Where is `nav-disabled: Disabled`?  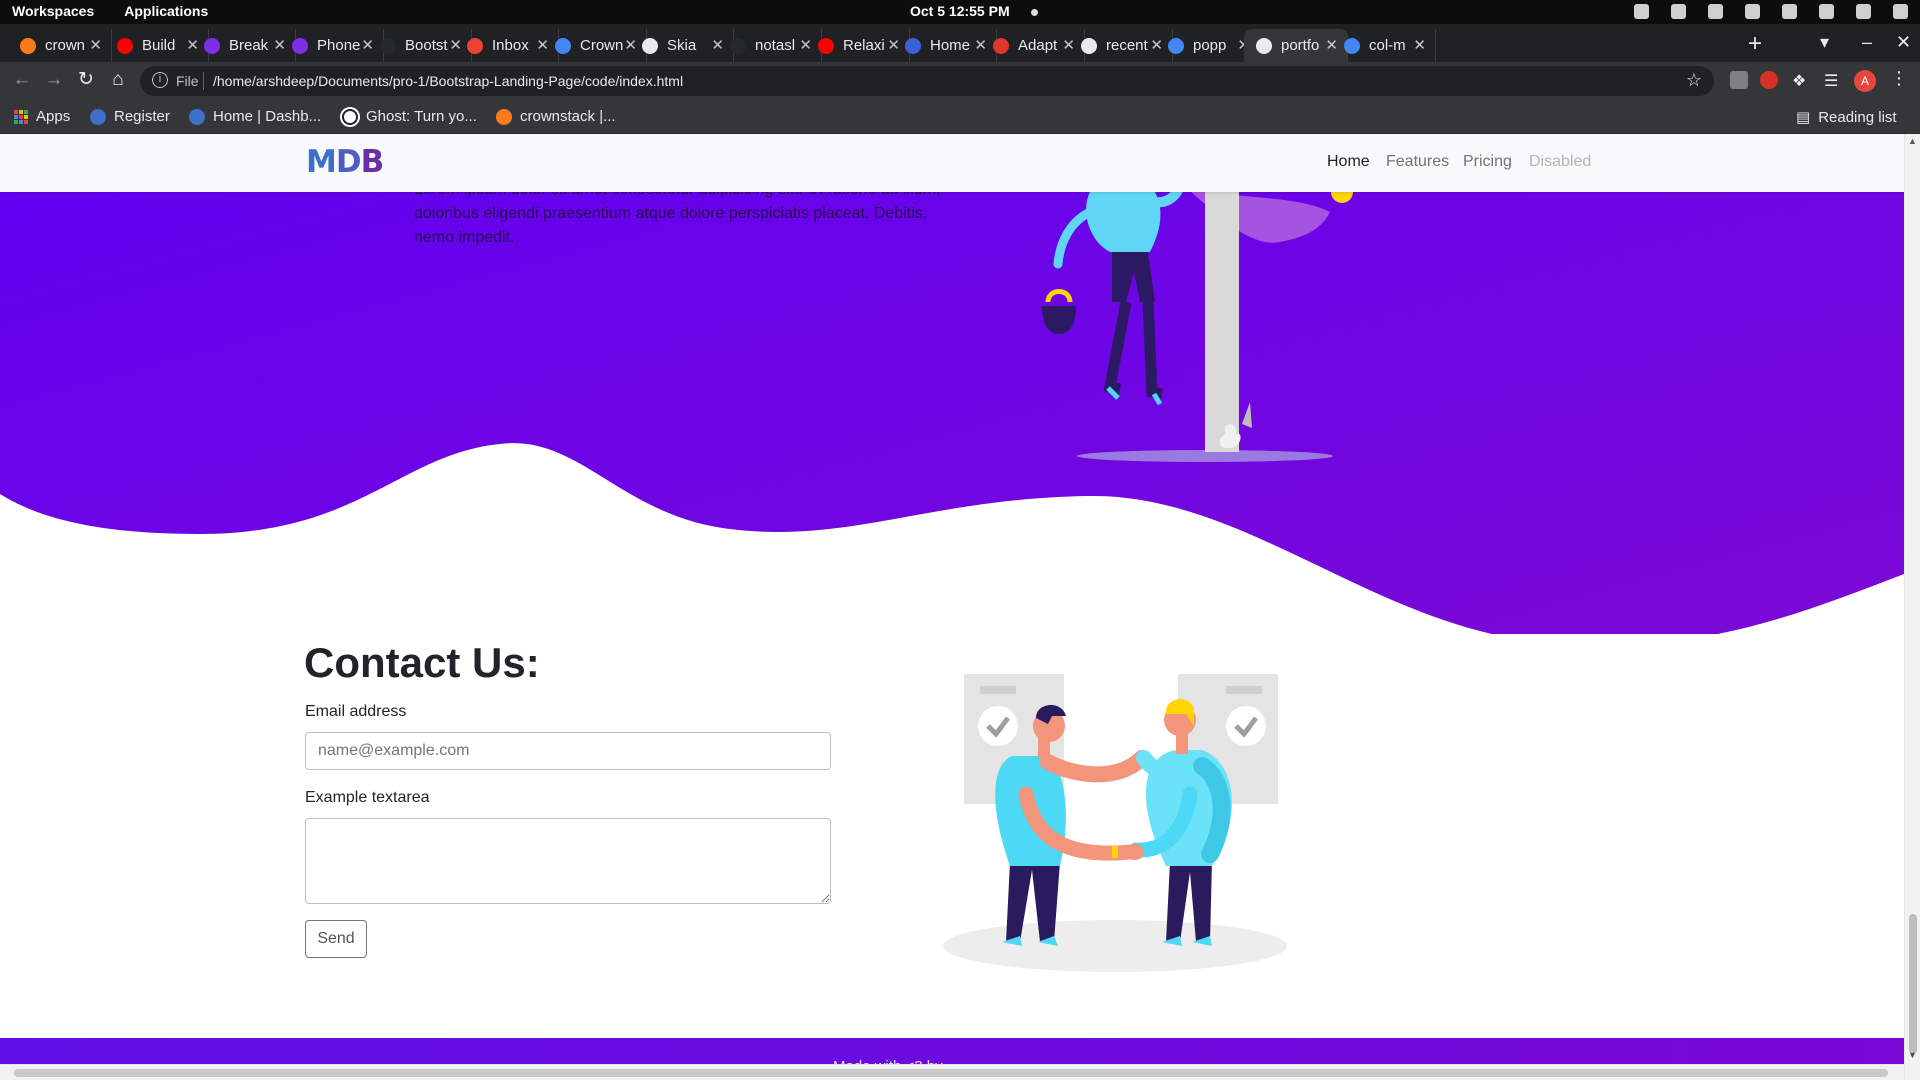
nav-disabled: Disabled is located at coordinates (1560, 161).